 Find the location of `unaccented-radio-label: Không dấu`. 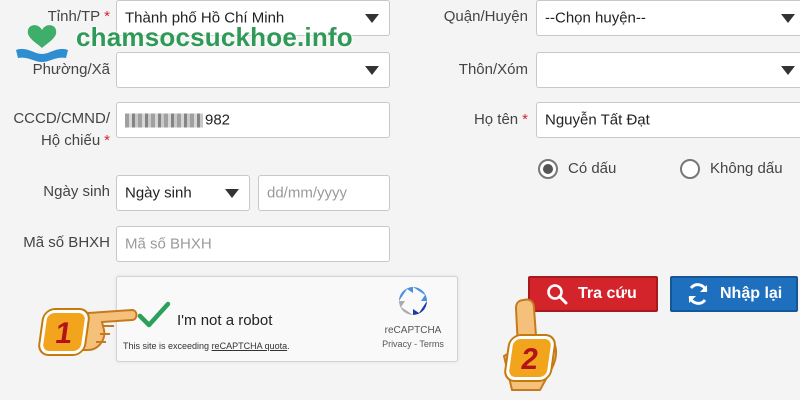

unaccented-radio-label: Không dấu is located at coordinates (746, 168).